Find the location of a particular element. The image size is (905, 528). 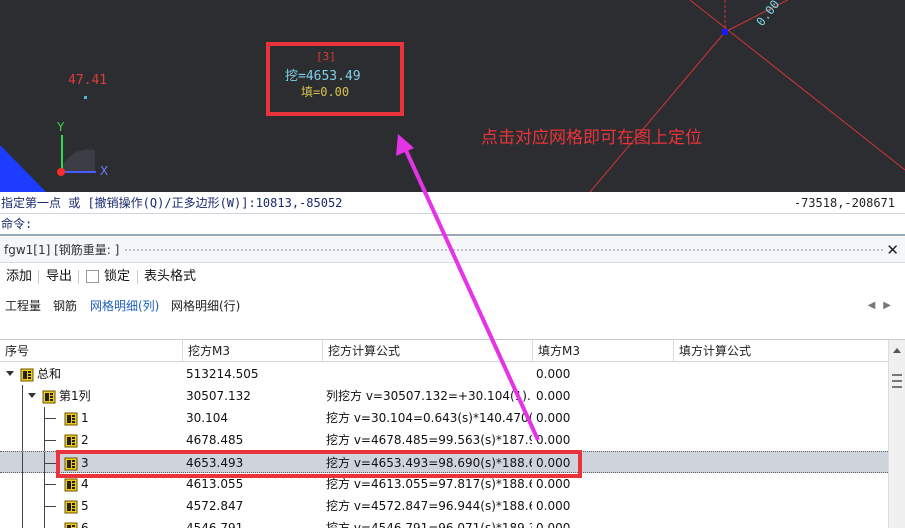

row-index: 6 is located at coordinates (85, 524).